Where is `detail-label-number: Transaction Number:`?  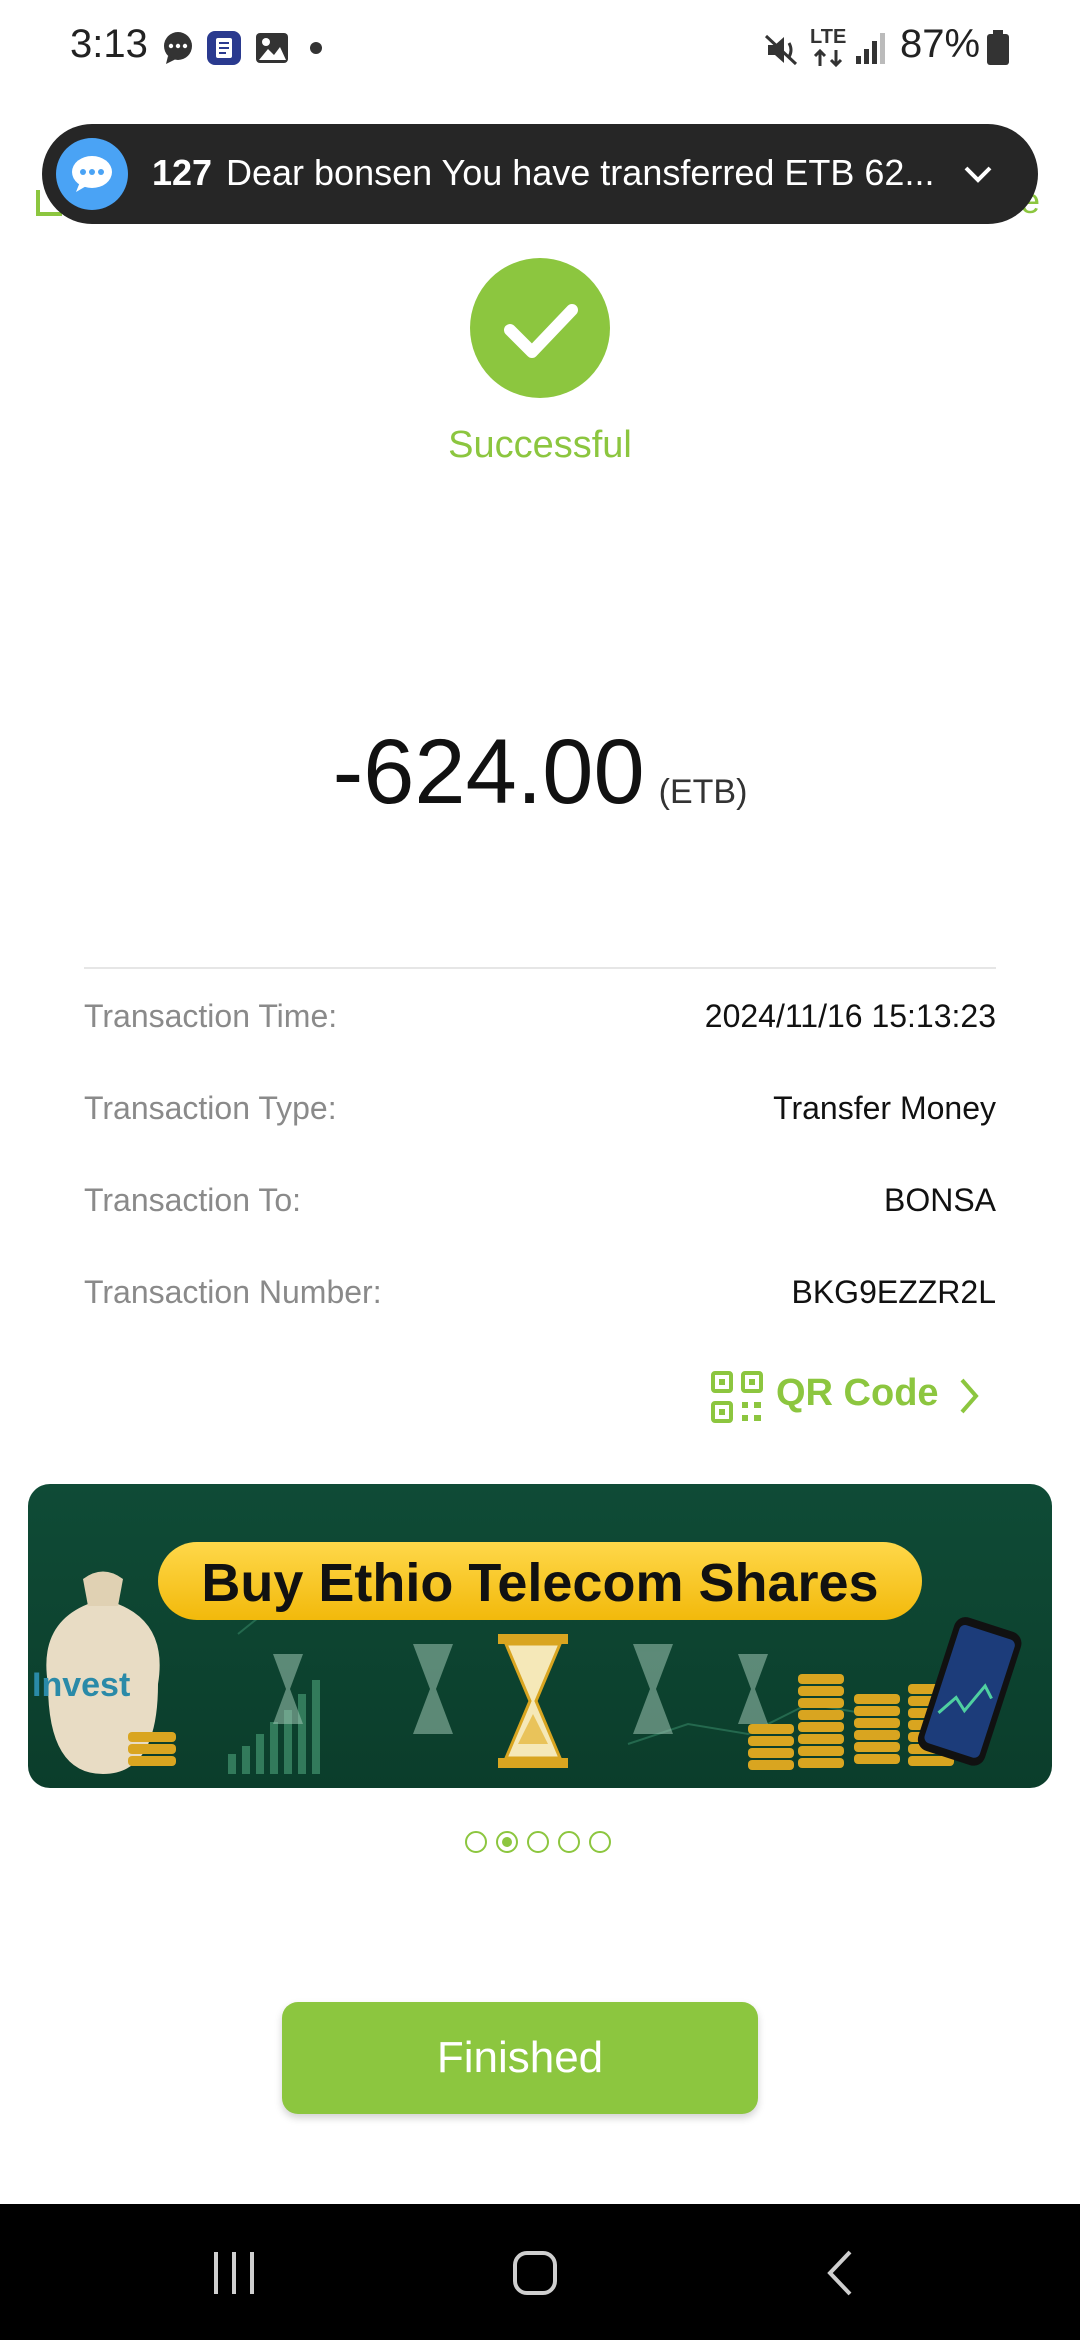
detail-label-number: Transaction Number: is located at coordinates (233, 1292).